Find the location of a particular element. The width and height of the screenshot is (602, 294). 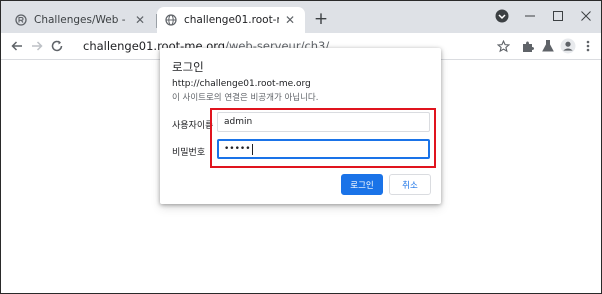

chevron-down-icon is located at coordinates (502, 16).